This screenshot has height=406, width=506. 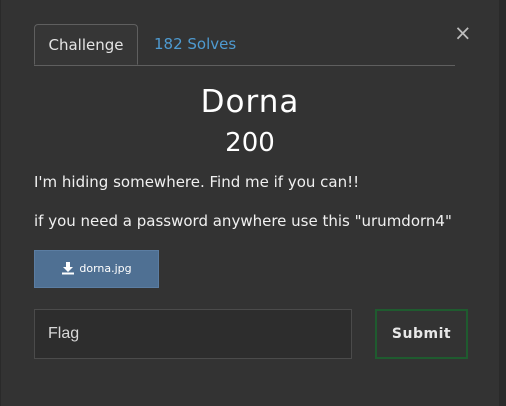 I want to click on tab-challenge: Challenge, so click(x=86, y=44).